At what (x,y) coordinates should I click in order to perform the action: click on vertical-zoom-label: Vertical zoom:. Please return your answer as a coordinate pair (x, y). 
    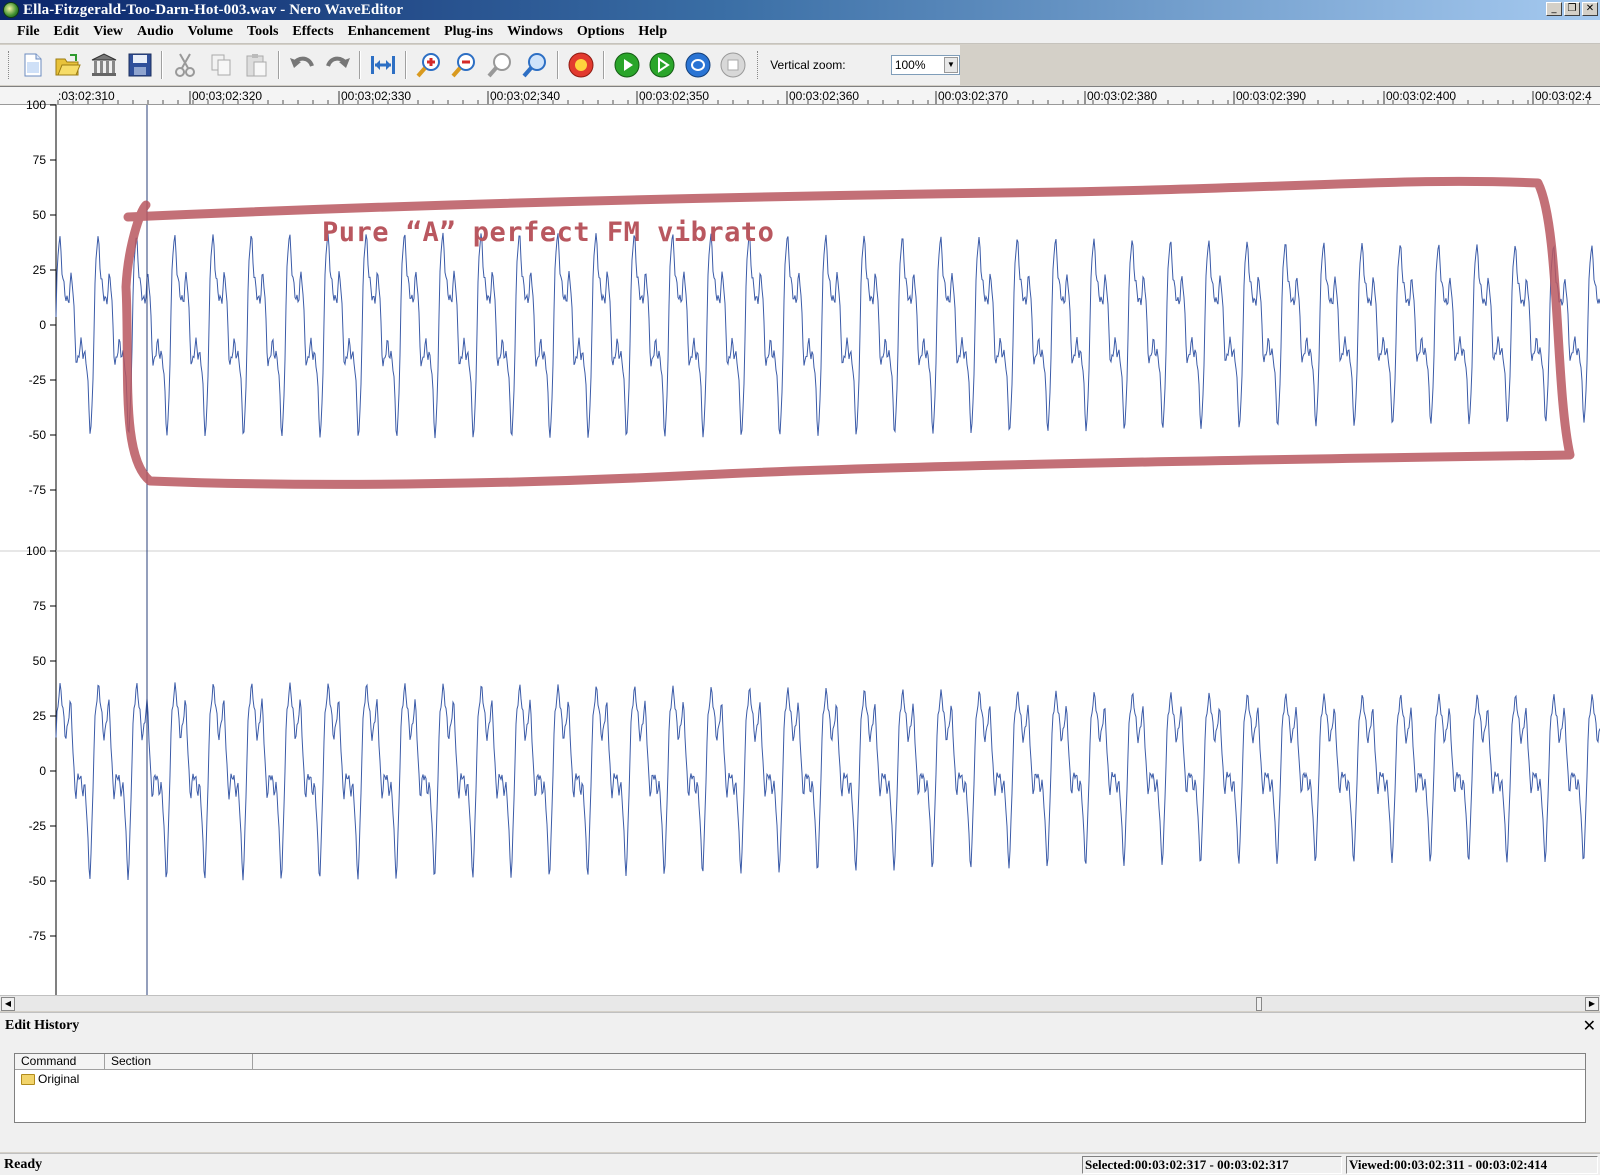
    Looking at the image, I should click on (808, 65).